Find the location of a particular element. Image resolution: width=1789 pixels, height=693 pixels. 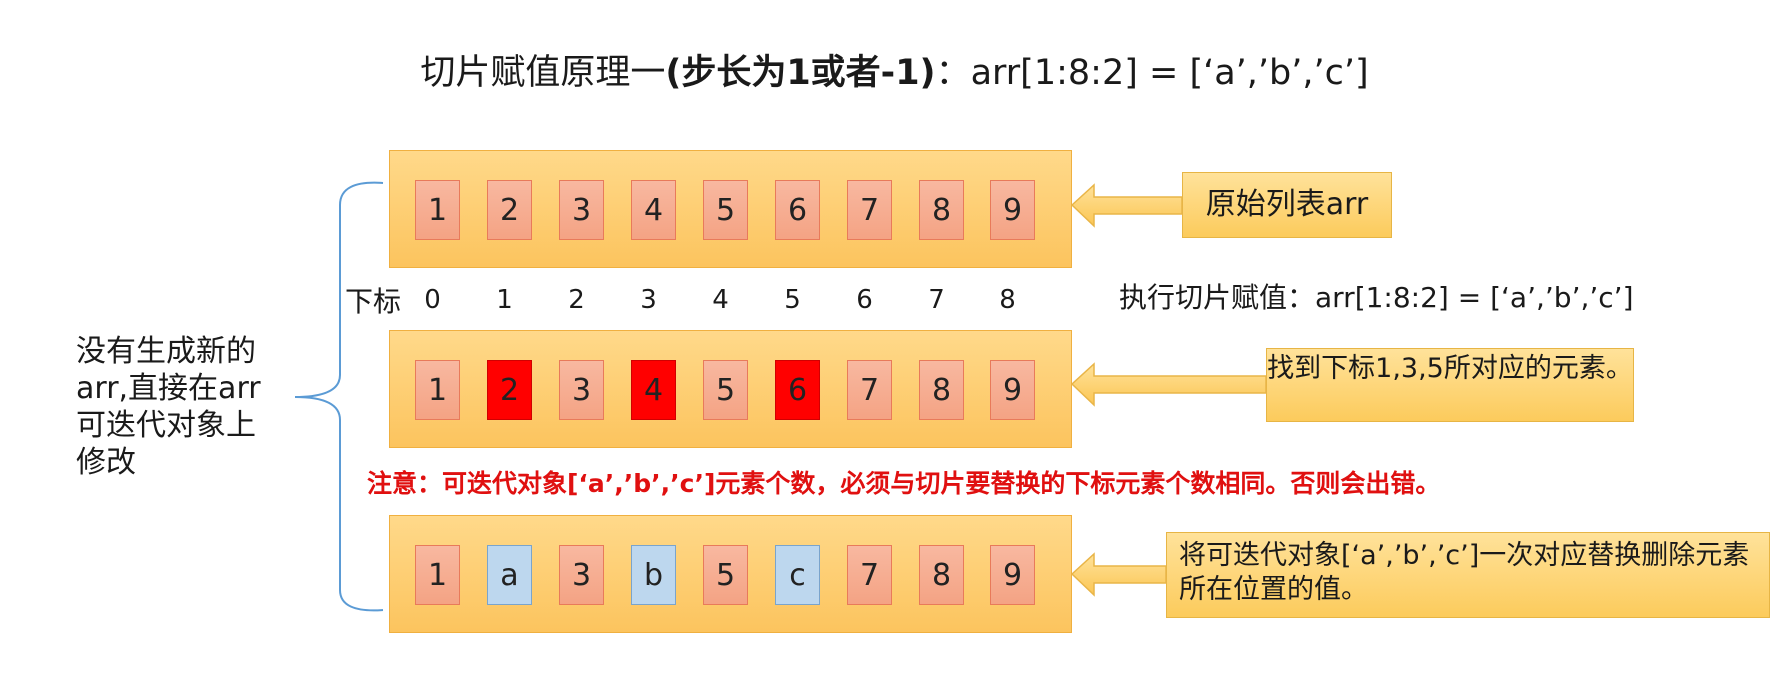

arrow-original-icon is located at coordinates (1126, 205).